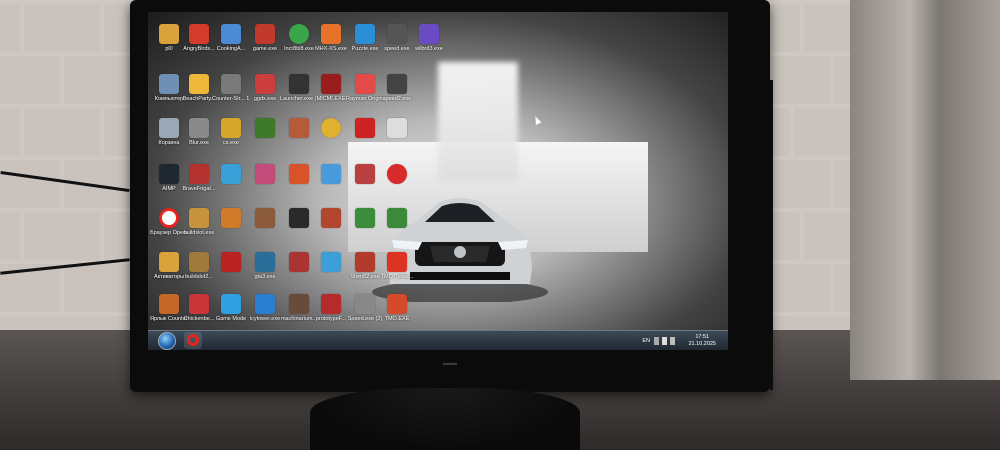 The image size is (1000, 450). I want to click on icy-tower-icon, so click(265, 304).